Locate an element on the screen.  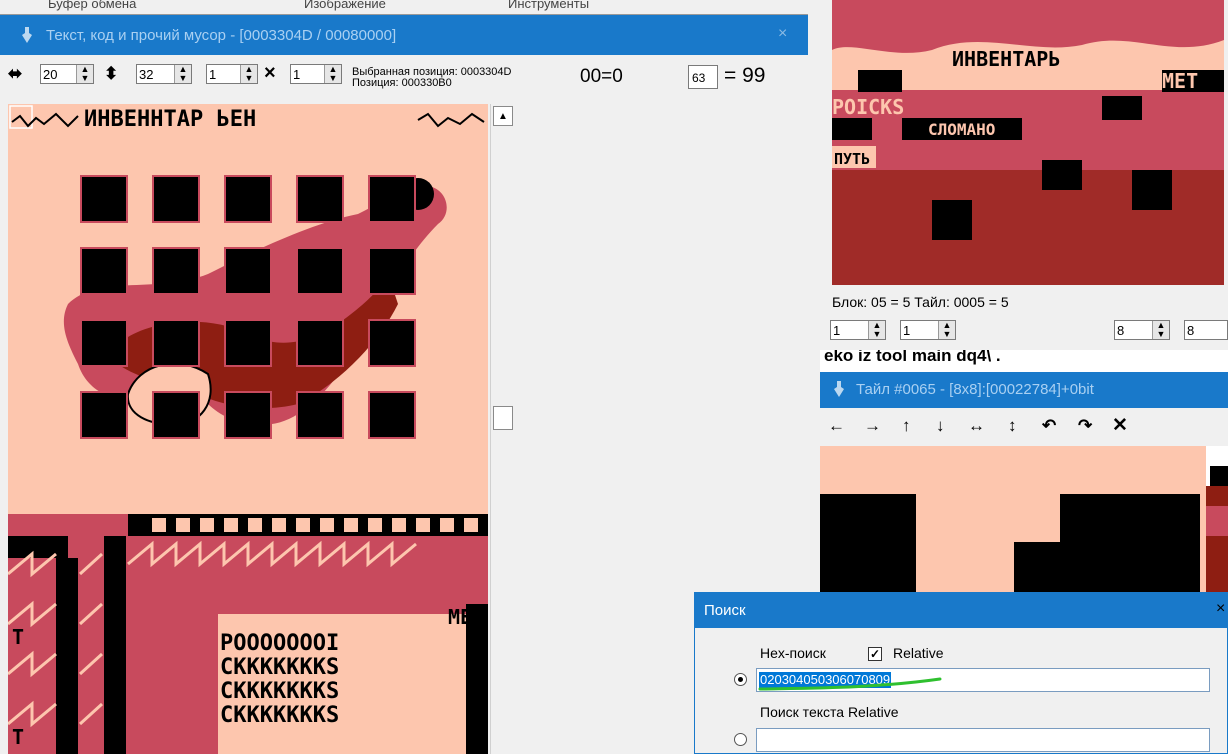
preview-broken-label: СЛОМАНО is located at coordinates (961, 129).